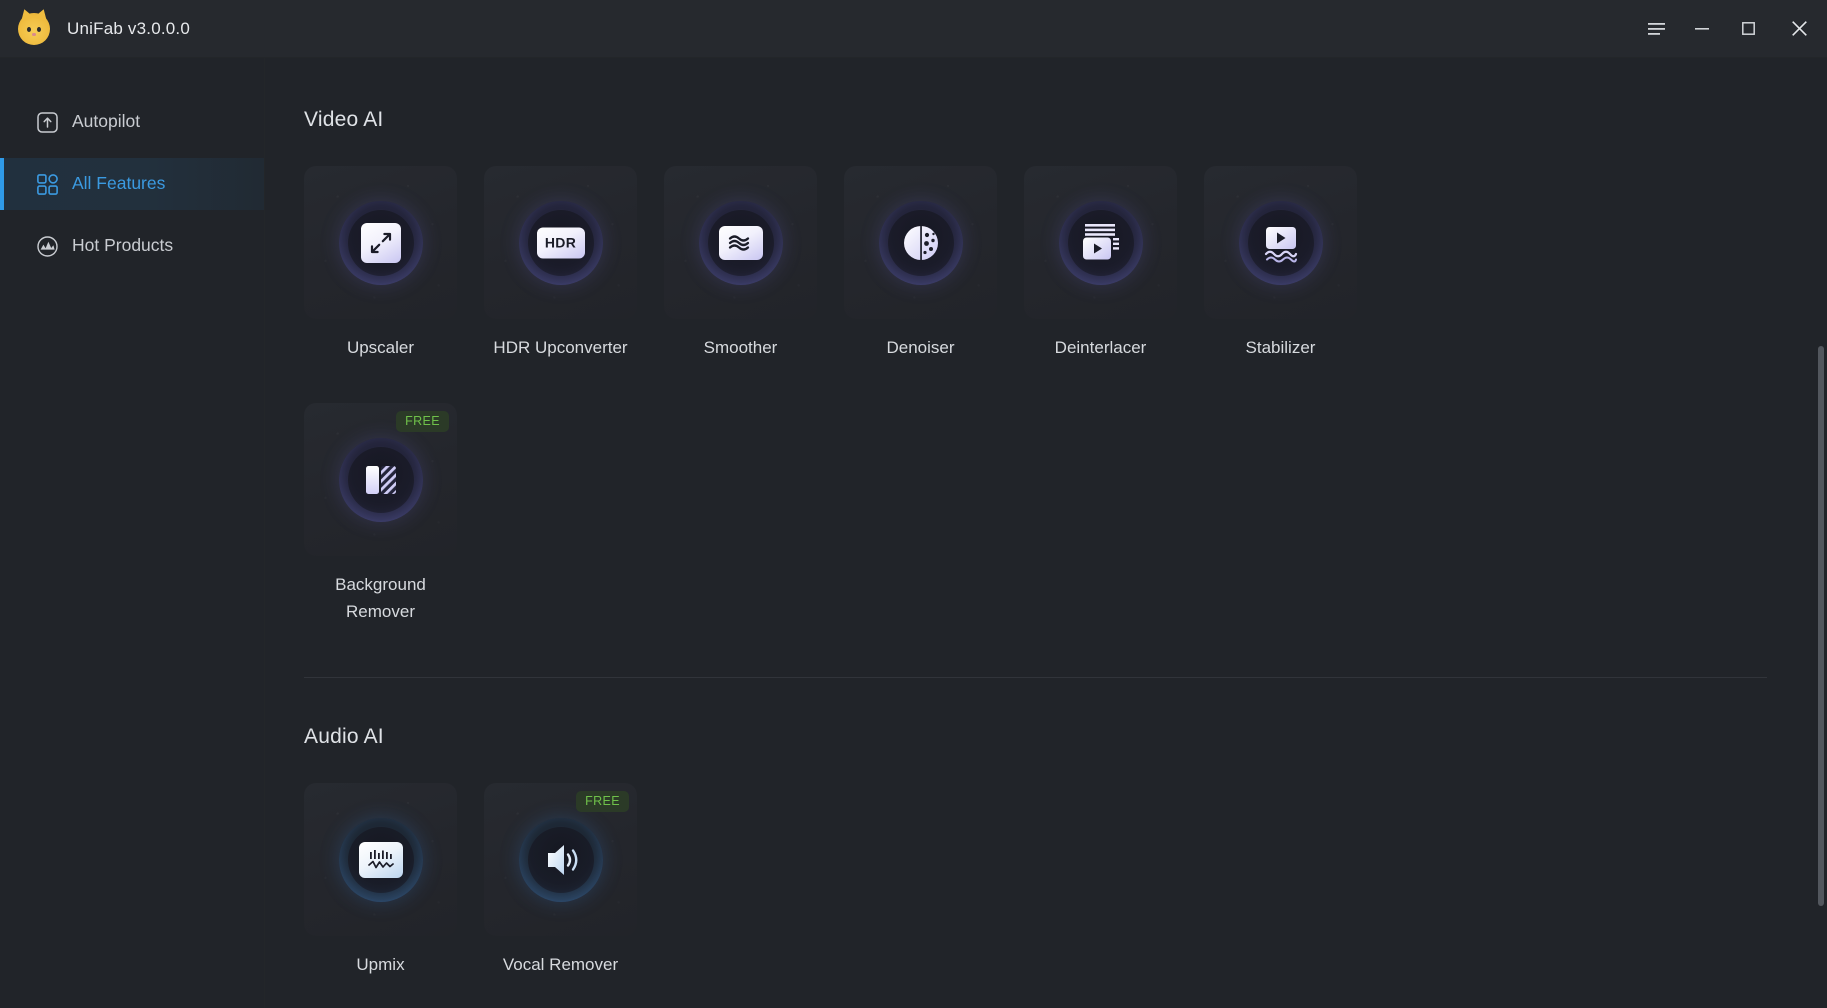 This screenshot has width=1827, height=1008. Describe the element at coordinates (380, 347) in the screenshot. I see `feature-label: Upscaler` at that location.